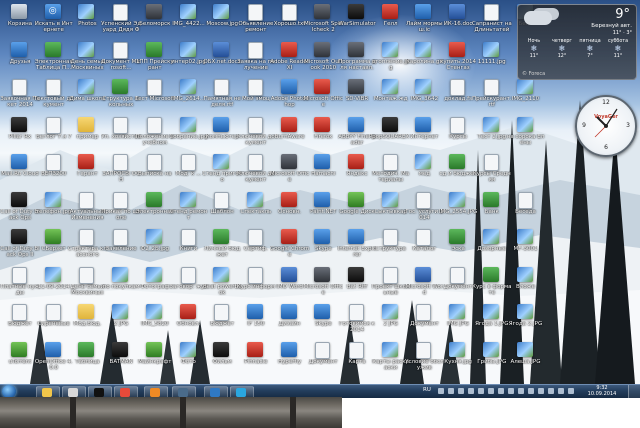 The width and height of the screenshot is (640, 428). I want to click on desktop-icon: 11111.jpg, so click(492, 58).